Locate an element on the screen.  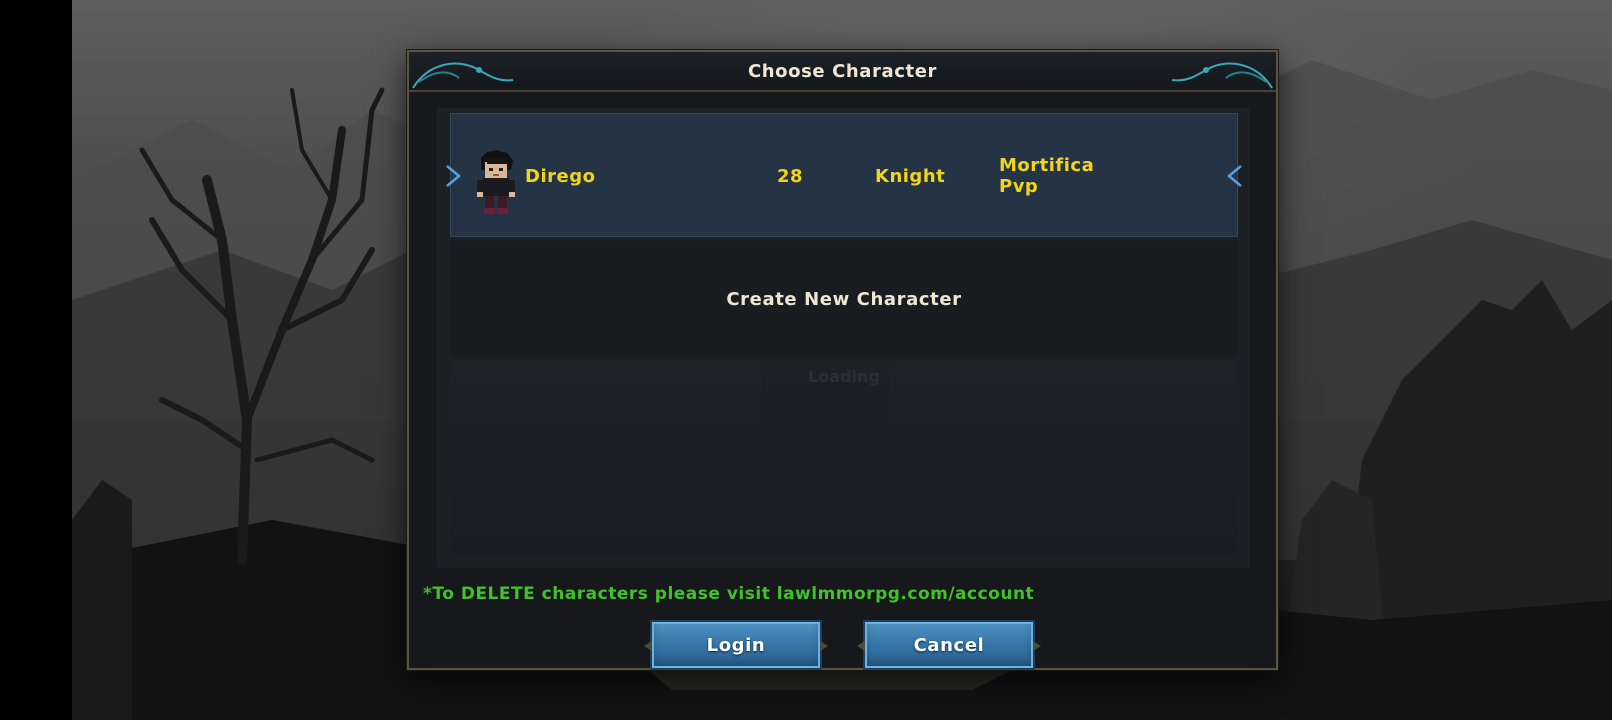
create-new-character-button: Create New Character is located at coordinates (844, 299).